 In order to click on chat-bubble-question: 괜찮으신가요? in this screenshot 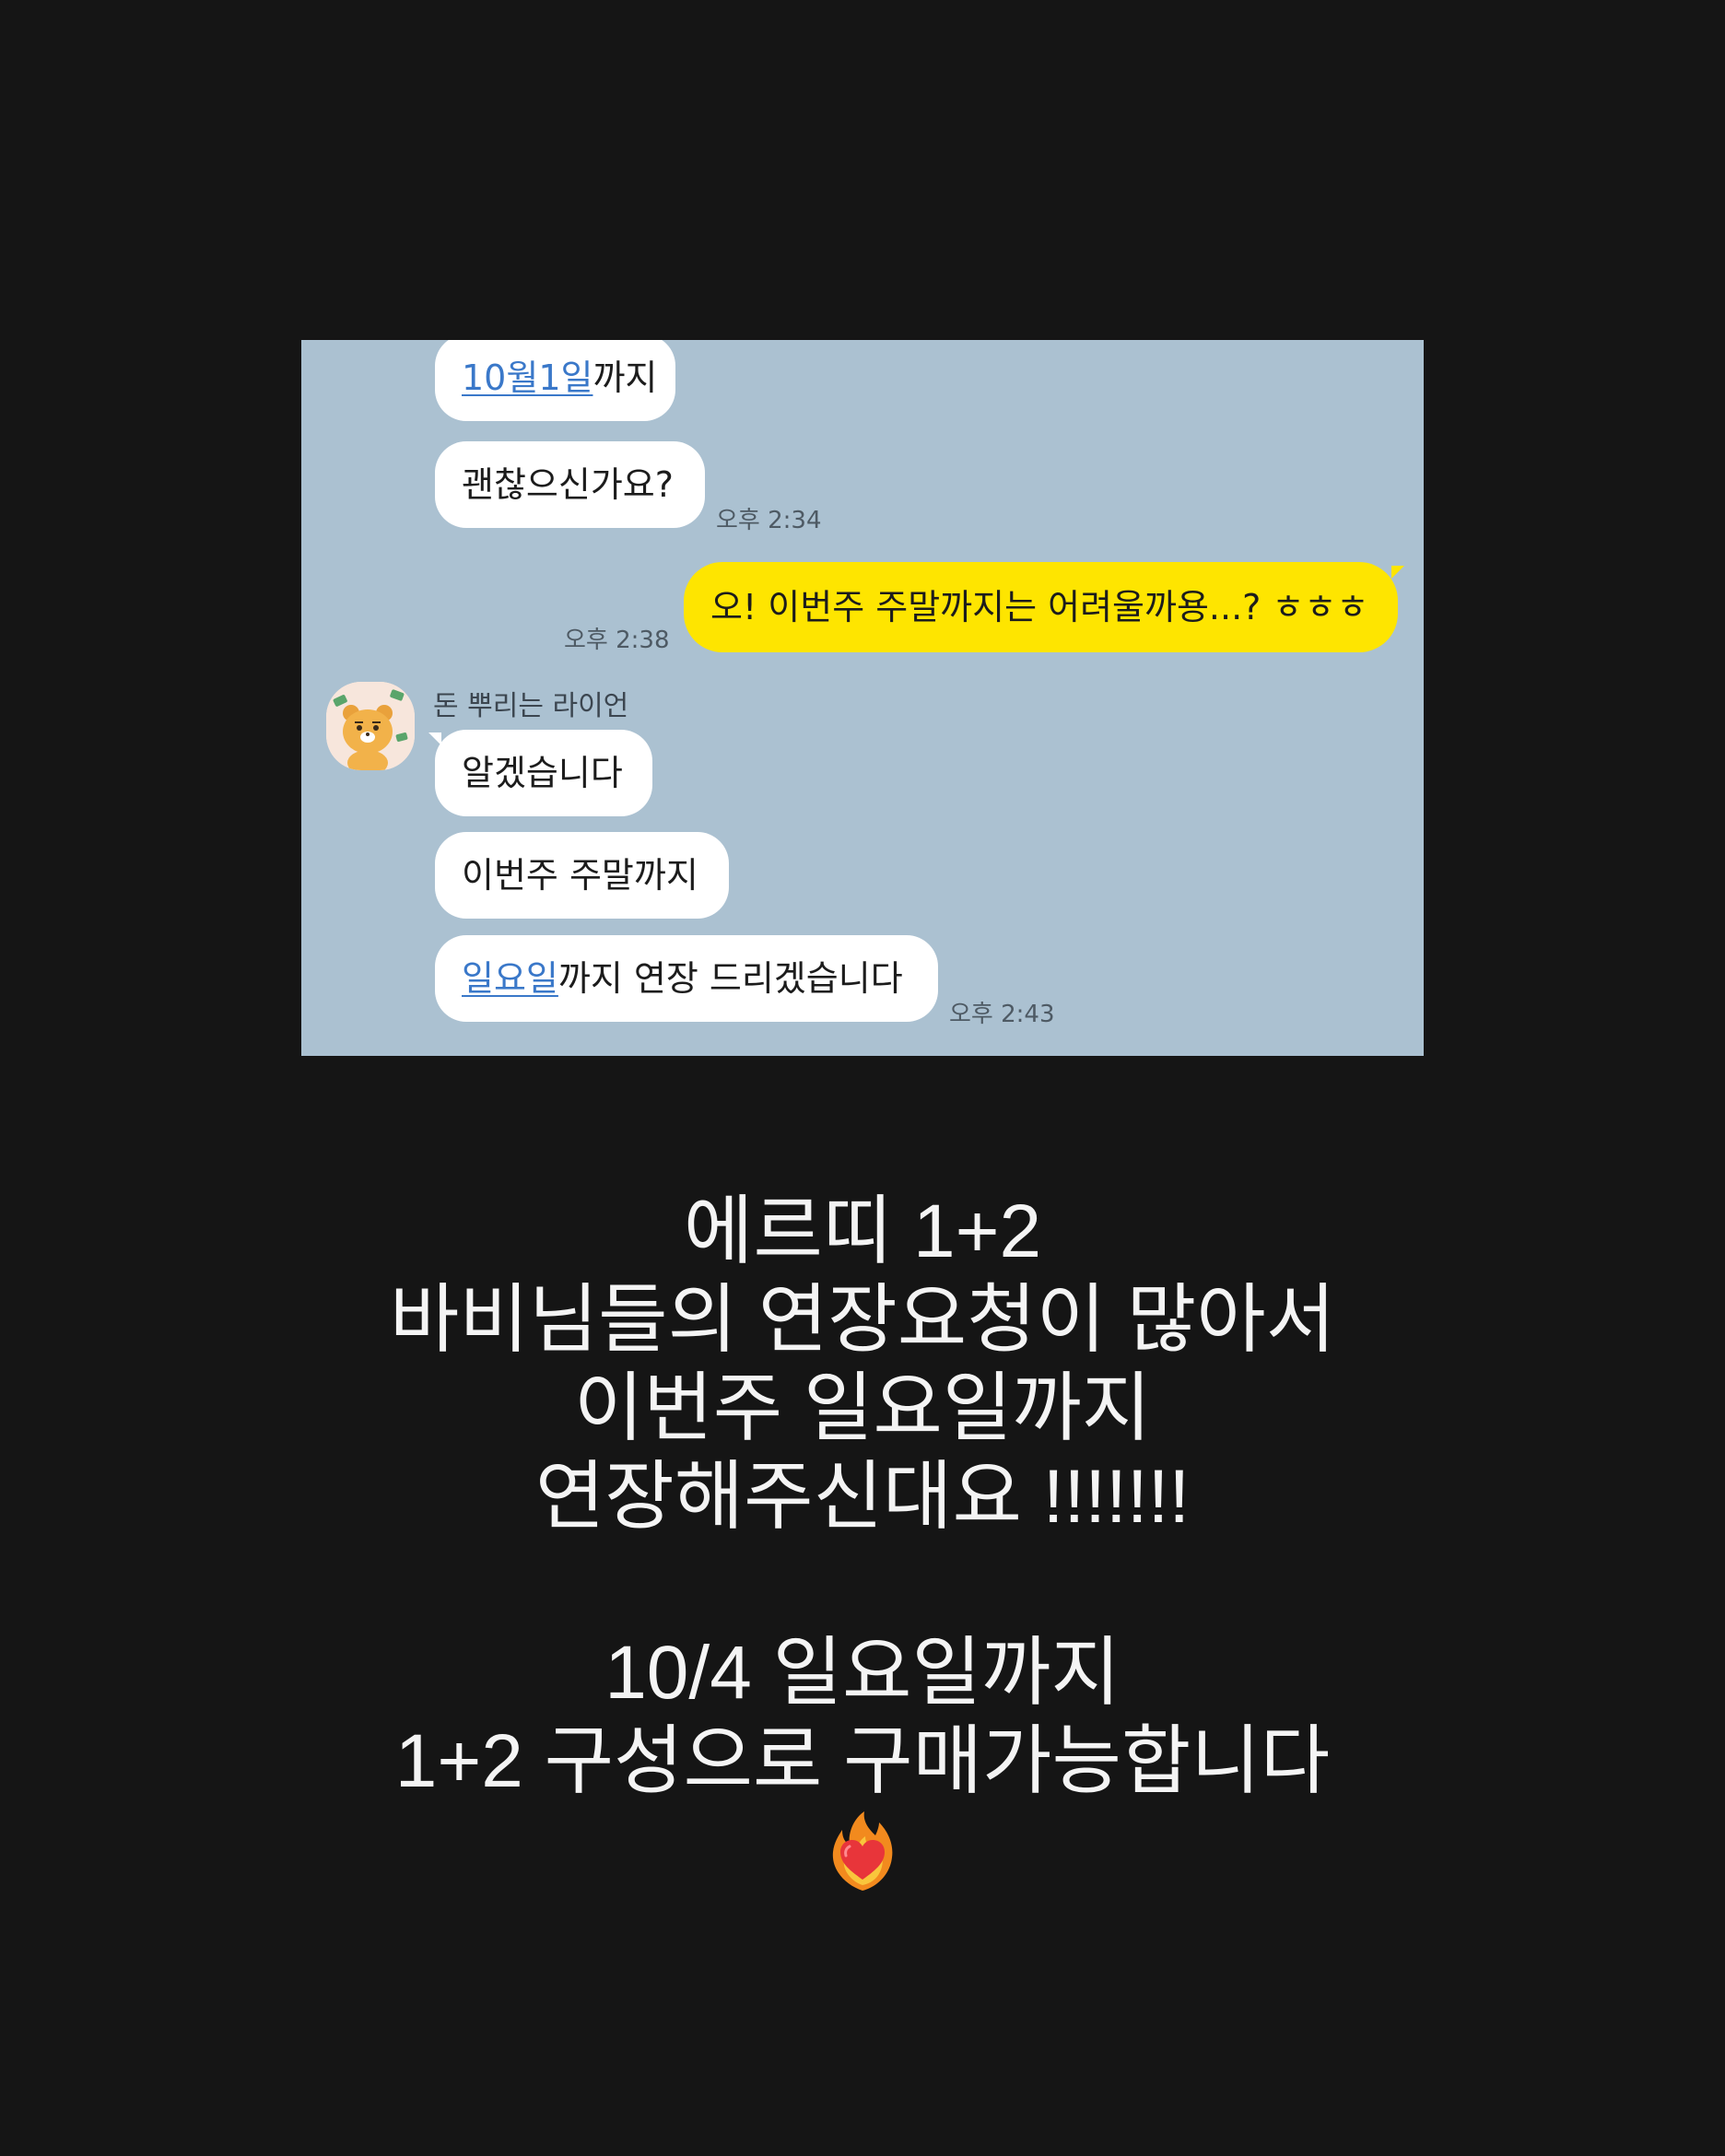, I will do `click(570, 484)`.